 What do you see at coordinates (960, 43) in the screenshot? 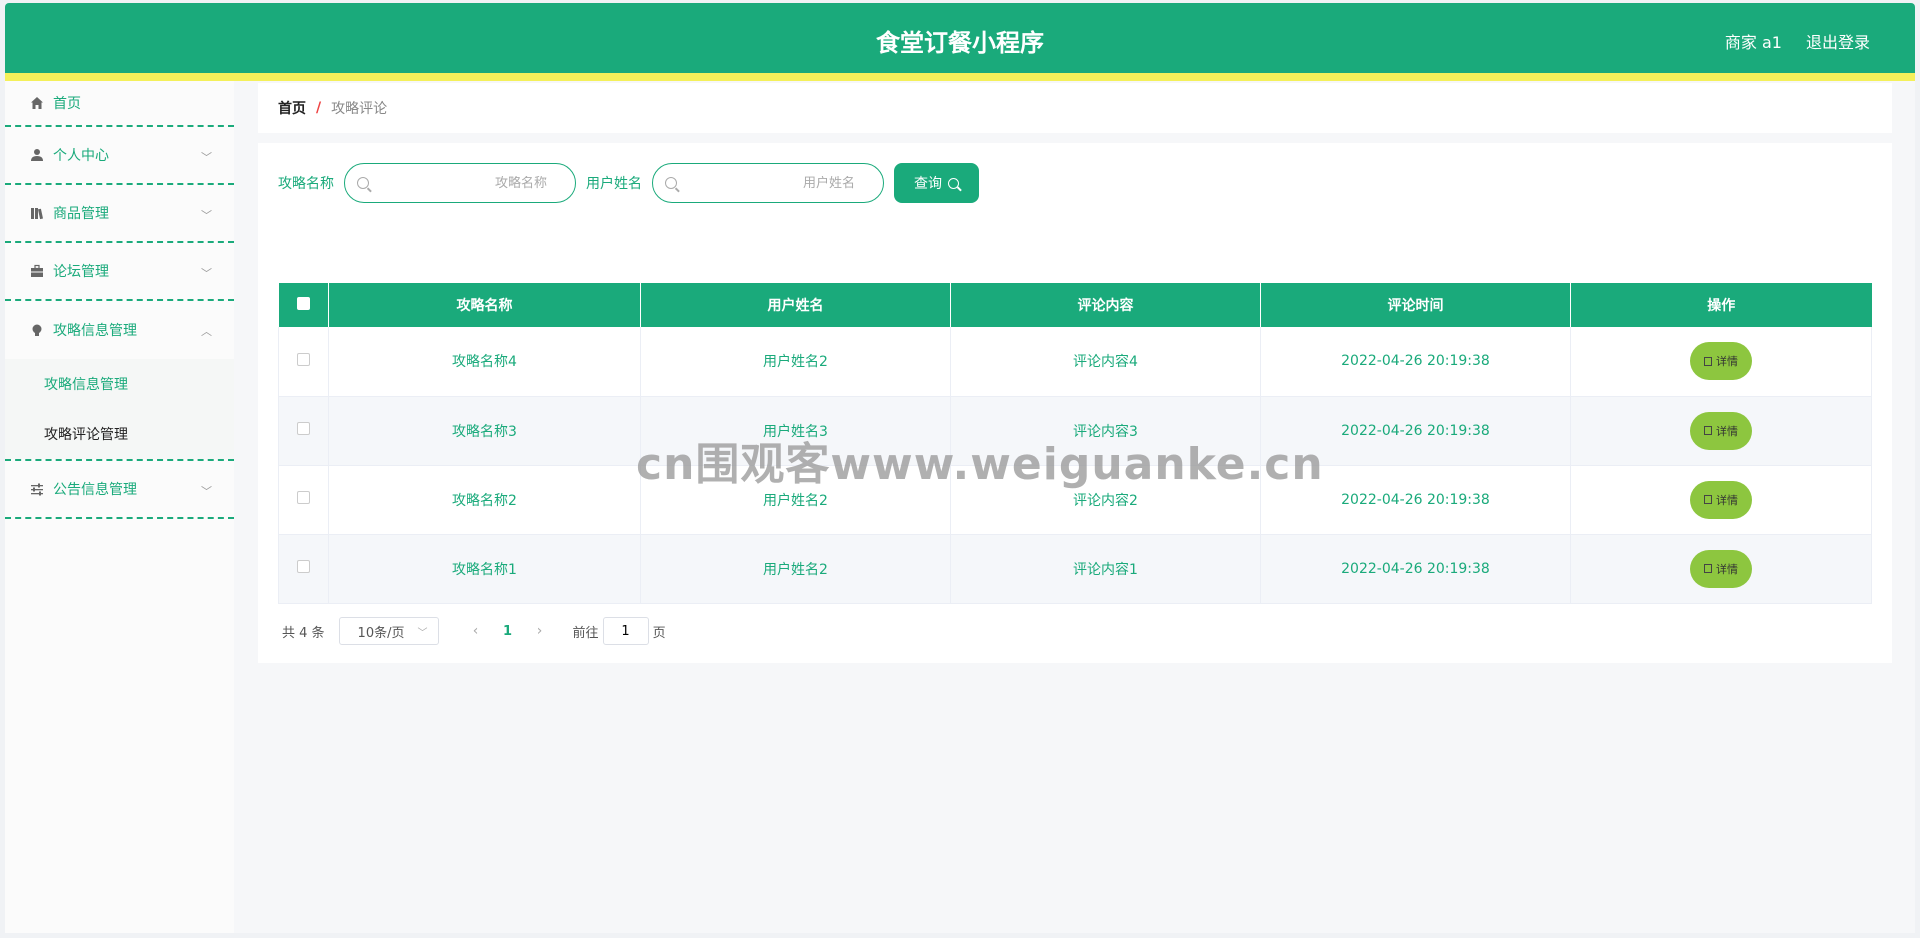
I see `app-title: 食堂订餐小程序` at bounding box center [960, 43].